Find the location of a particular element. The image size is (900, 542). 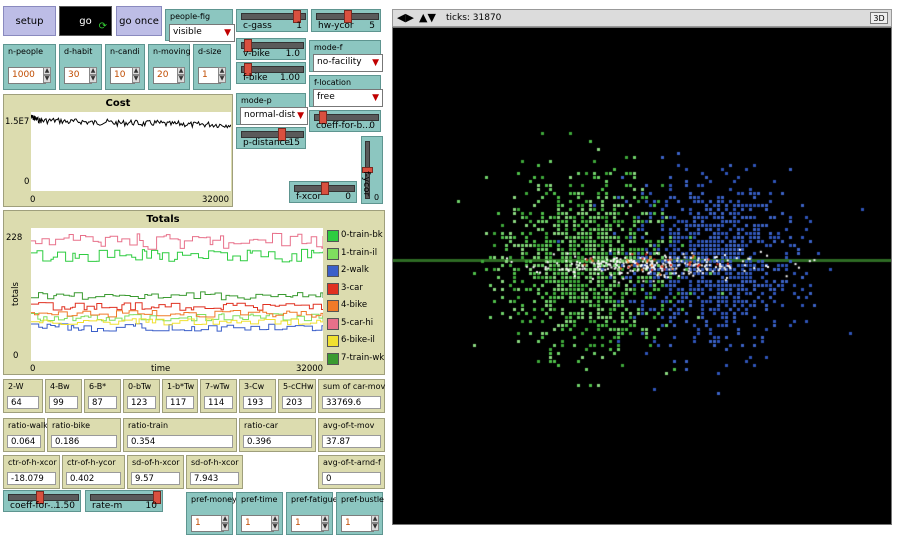

monitor-label: ratio-walk is located at coordinates (28, 425).